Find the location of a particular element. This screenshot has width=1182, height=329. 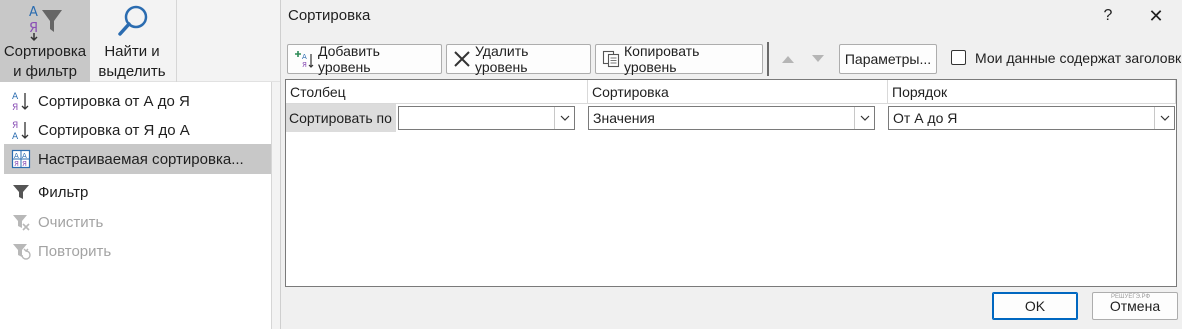

menu-item-label: Сортировка от А до Я is located at coordinates (114, 101).